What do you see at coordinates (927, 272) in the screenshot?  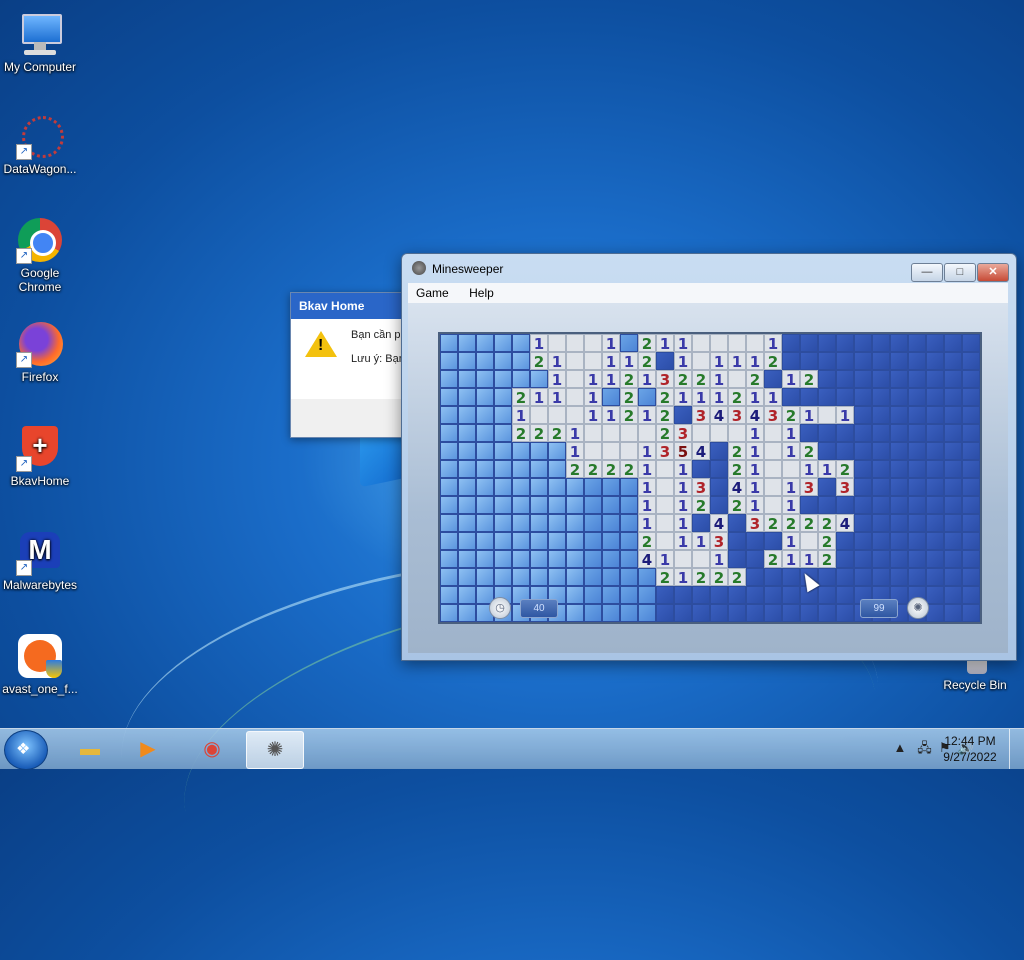 I see `minimize-button: —` at bounding box center [927, 272].